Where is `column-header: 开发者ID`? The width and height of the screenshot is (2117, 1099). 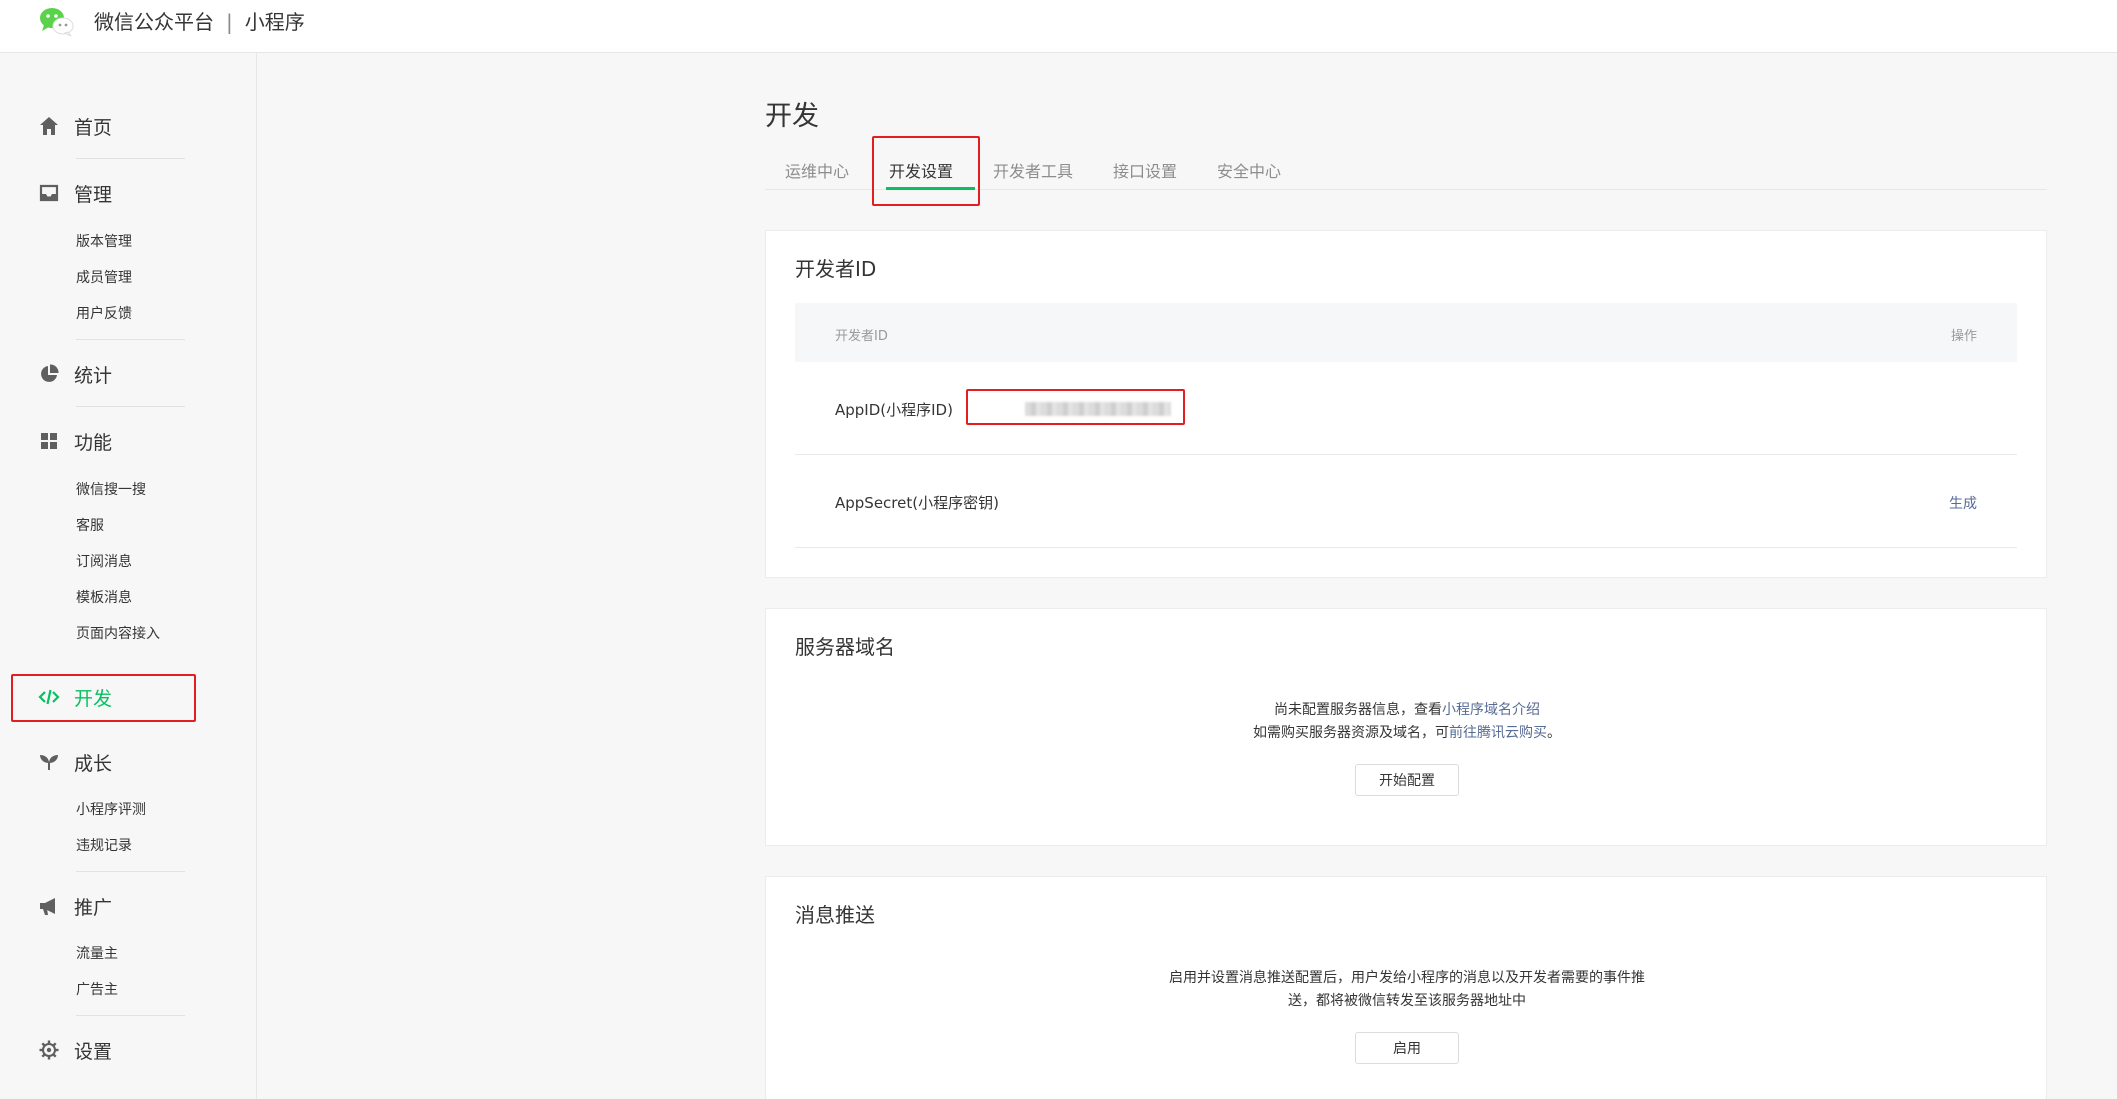
column-header: 开发者ID is located at coordinates (861, 336).